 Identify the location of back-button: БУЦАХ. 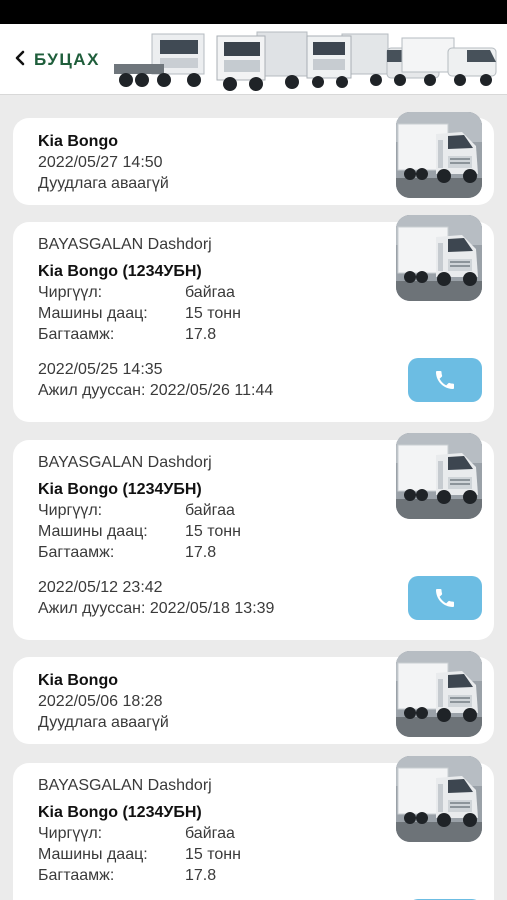
(57, 60).